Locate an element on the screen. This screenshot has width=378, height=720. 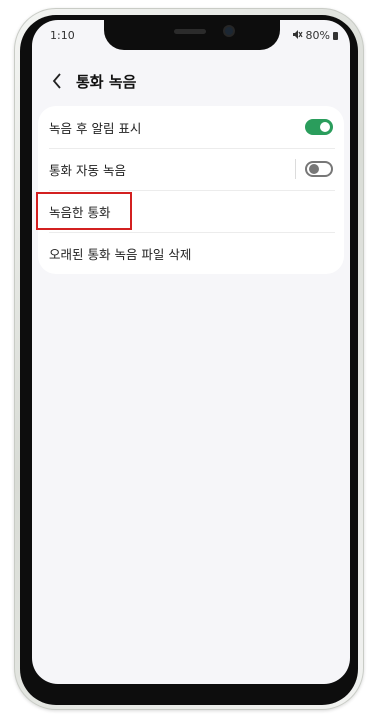
setting-delete-old-recordings: 오래된 통화 녹음 파일 삭제 is located at coordinates (191, 253).